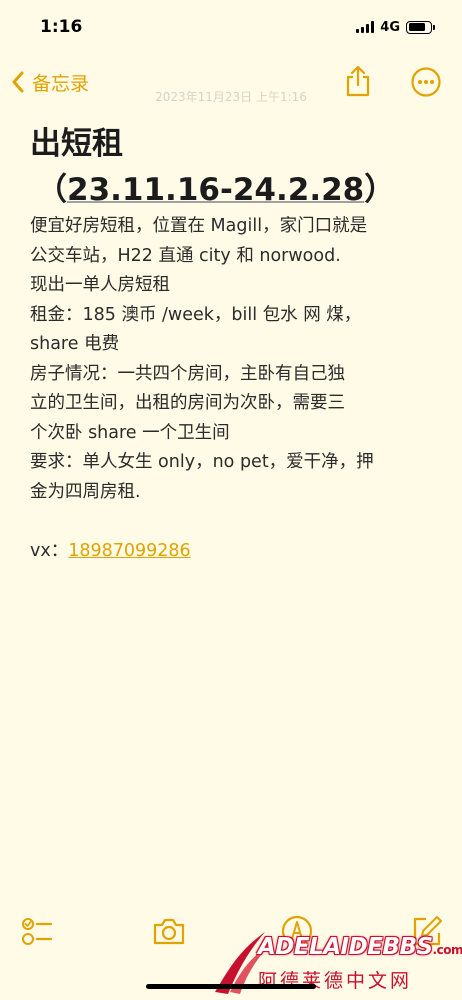 This screenshot has height=1000, width=462. Describe the element at coordinates (231, 97) in the screenshot. I see `note-date: 2023年11月23日 上午1:16` at that location.